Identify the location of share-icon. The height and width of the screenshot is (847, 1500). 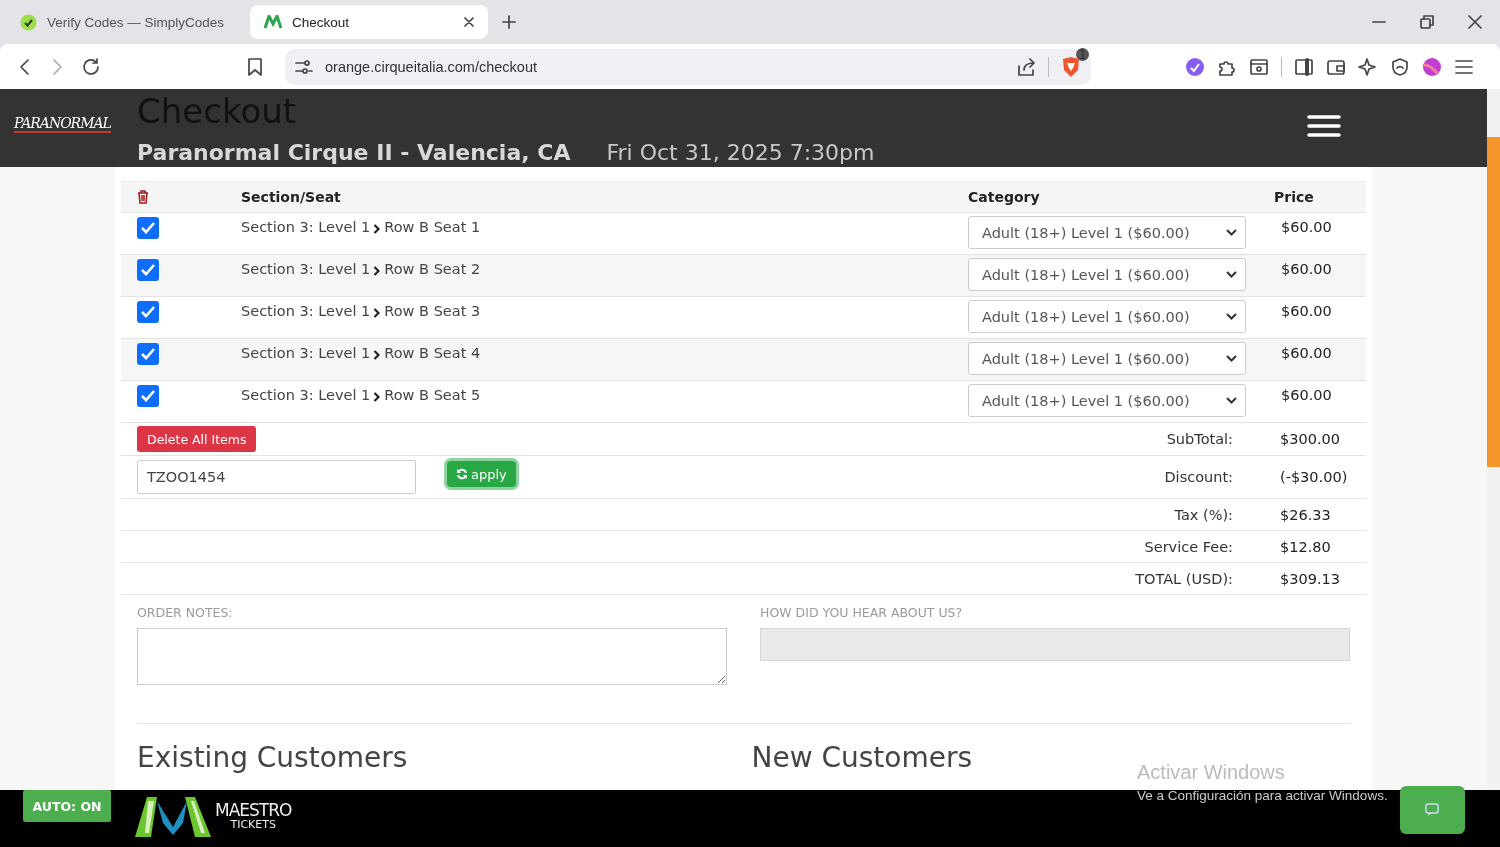
(1026, 66).